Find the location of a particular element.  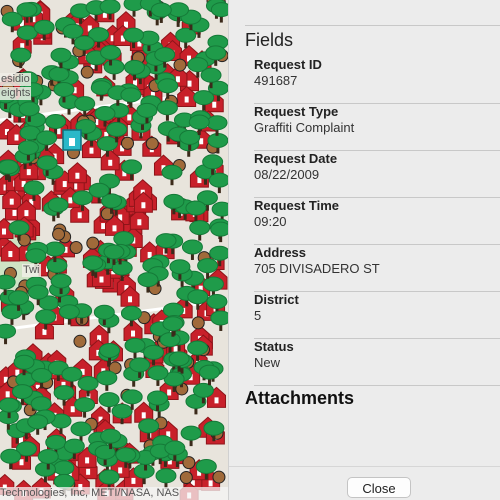

field-address: Address 705 DIVISADERO ST is located at coordinates (377, 268).